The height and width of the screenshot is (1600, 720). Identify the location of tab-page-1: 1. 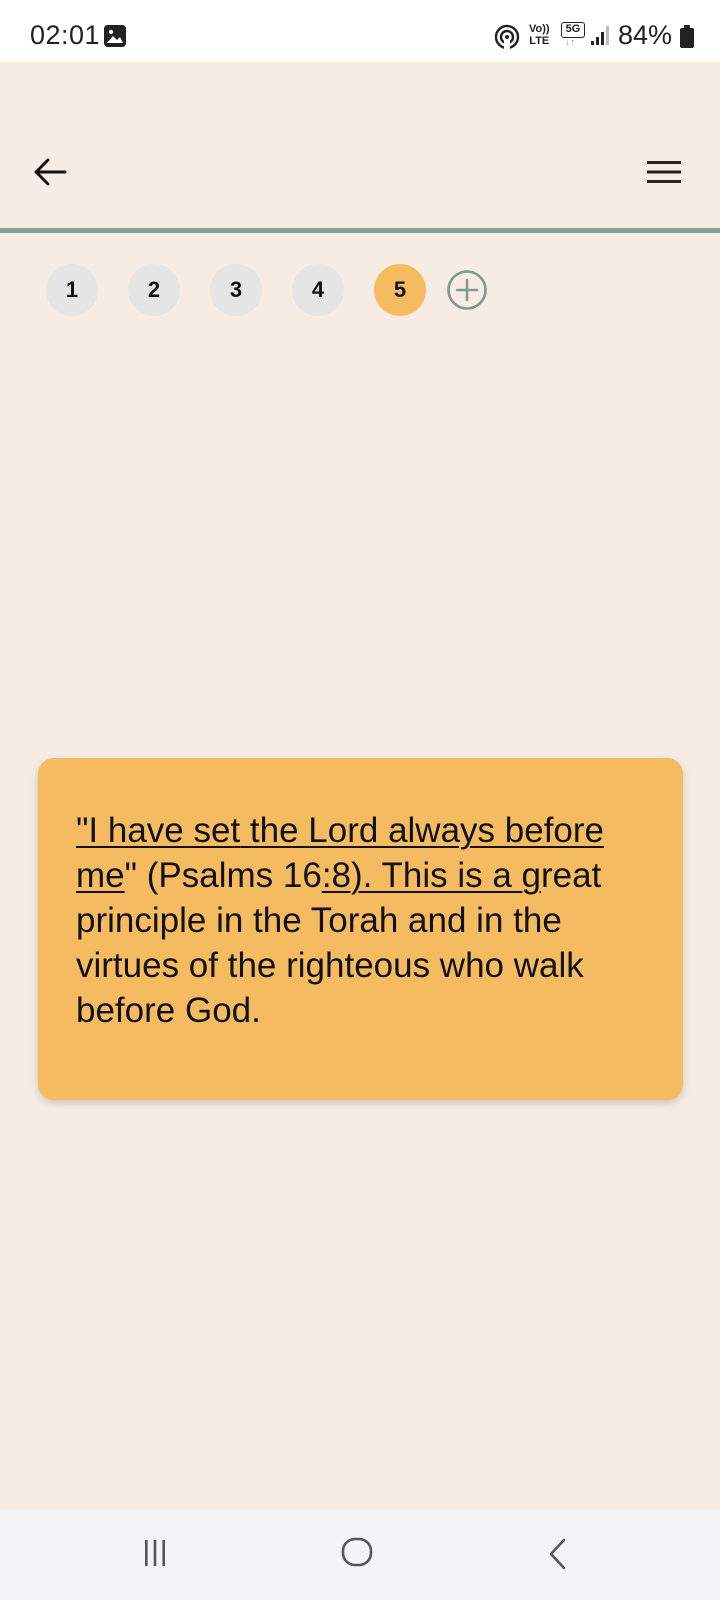
(72, 290).